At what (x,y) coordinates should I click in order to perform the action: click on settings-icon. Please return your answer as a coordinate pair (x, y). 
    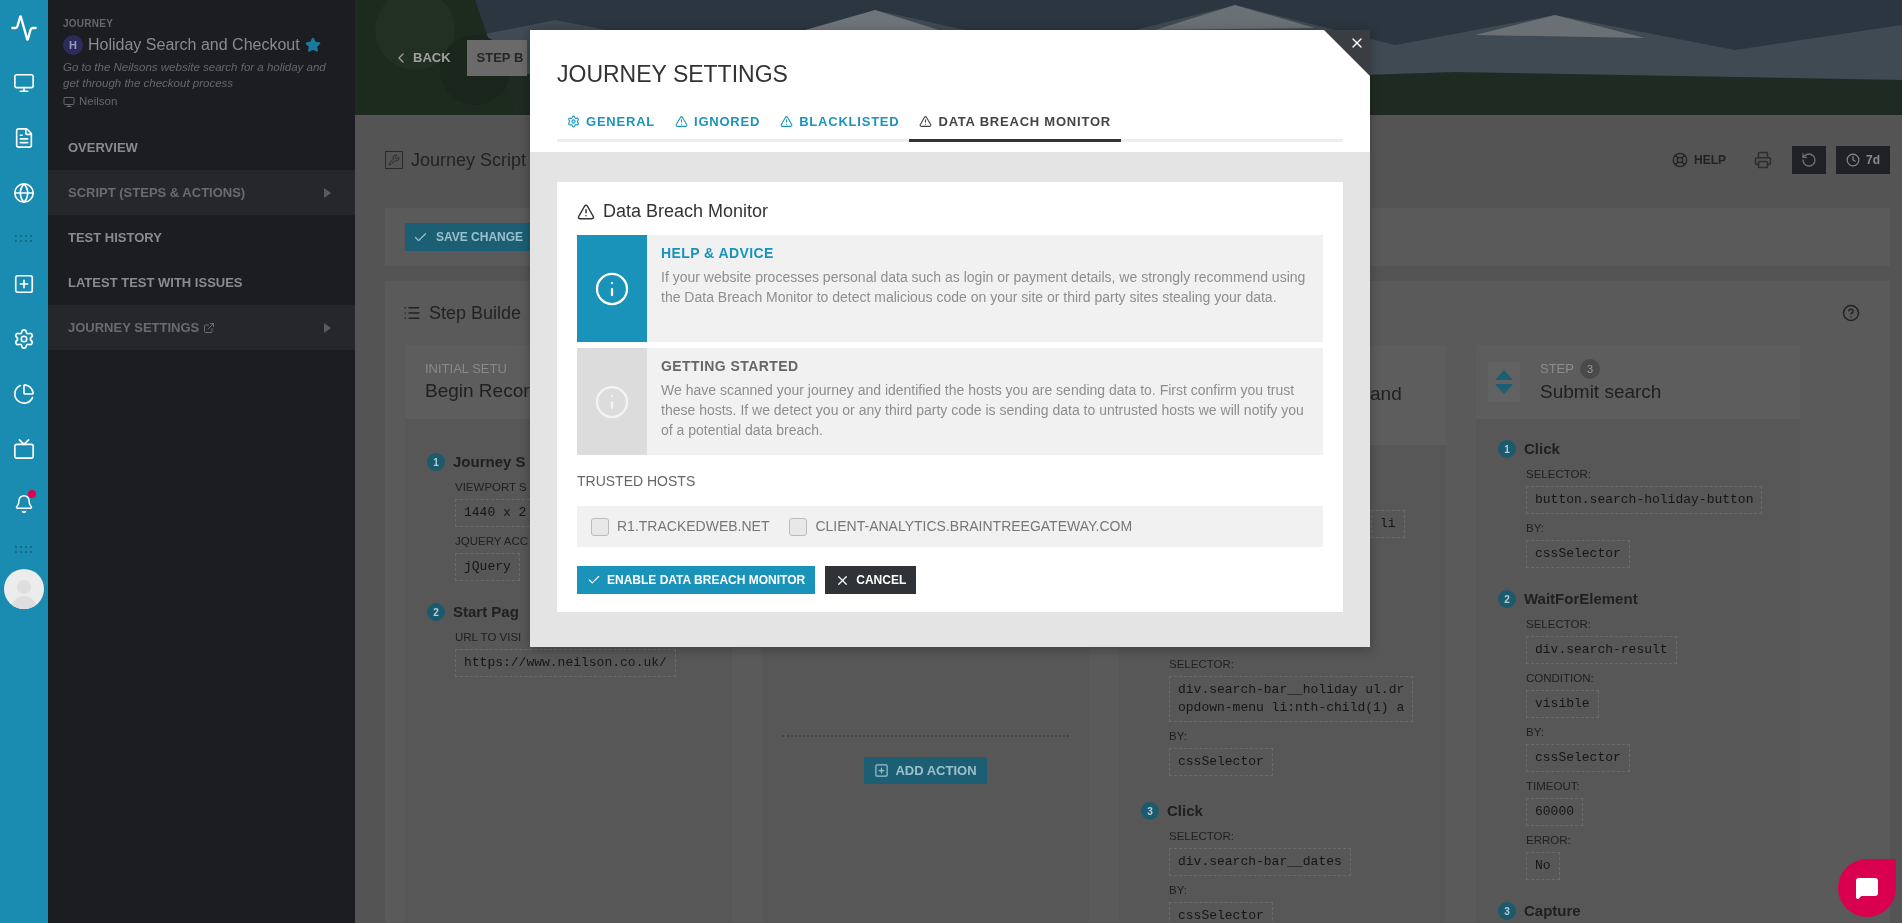
    Looking at the image, I should click on (573, 121).